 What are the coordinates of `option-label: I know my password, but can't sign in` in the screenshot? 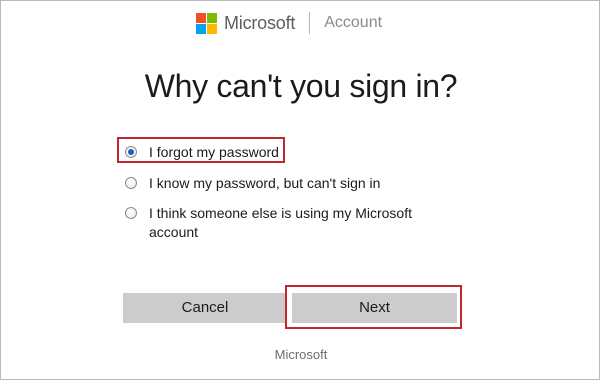 It's located at (265, 183).